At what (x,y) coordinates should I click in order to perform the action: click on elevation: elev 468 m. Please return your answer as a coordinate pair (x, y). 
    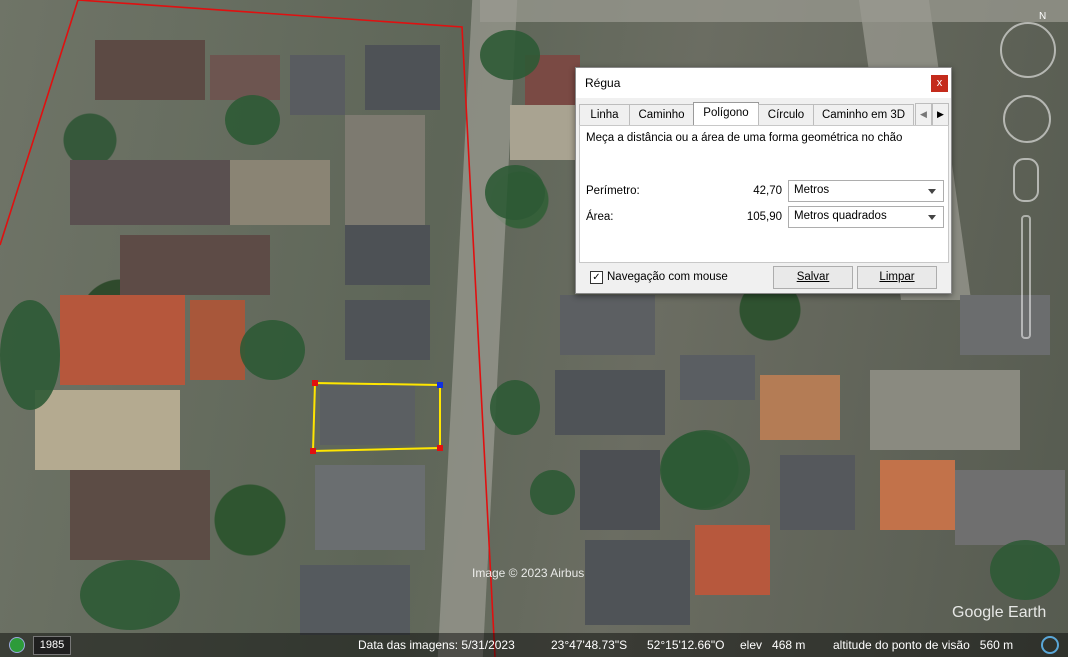
    Looking at the image, I should click on (773, 645).